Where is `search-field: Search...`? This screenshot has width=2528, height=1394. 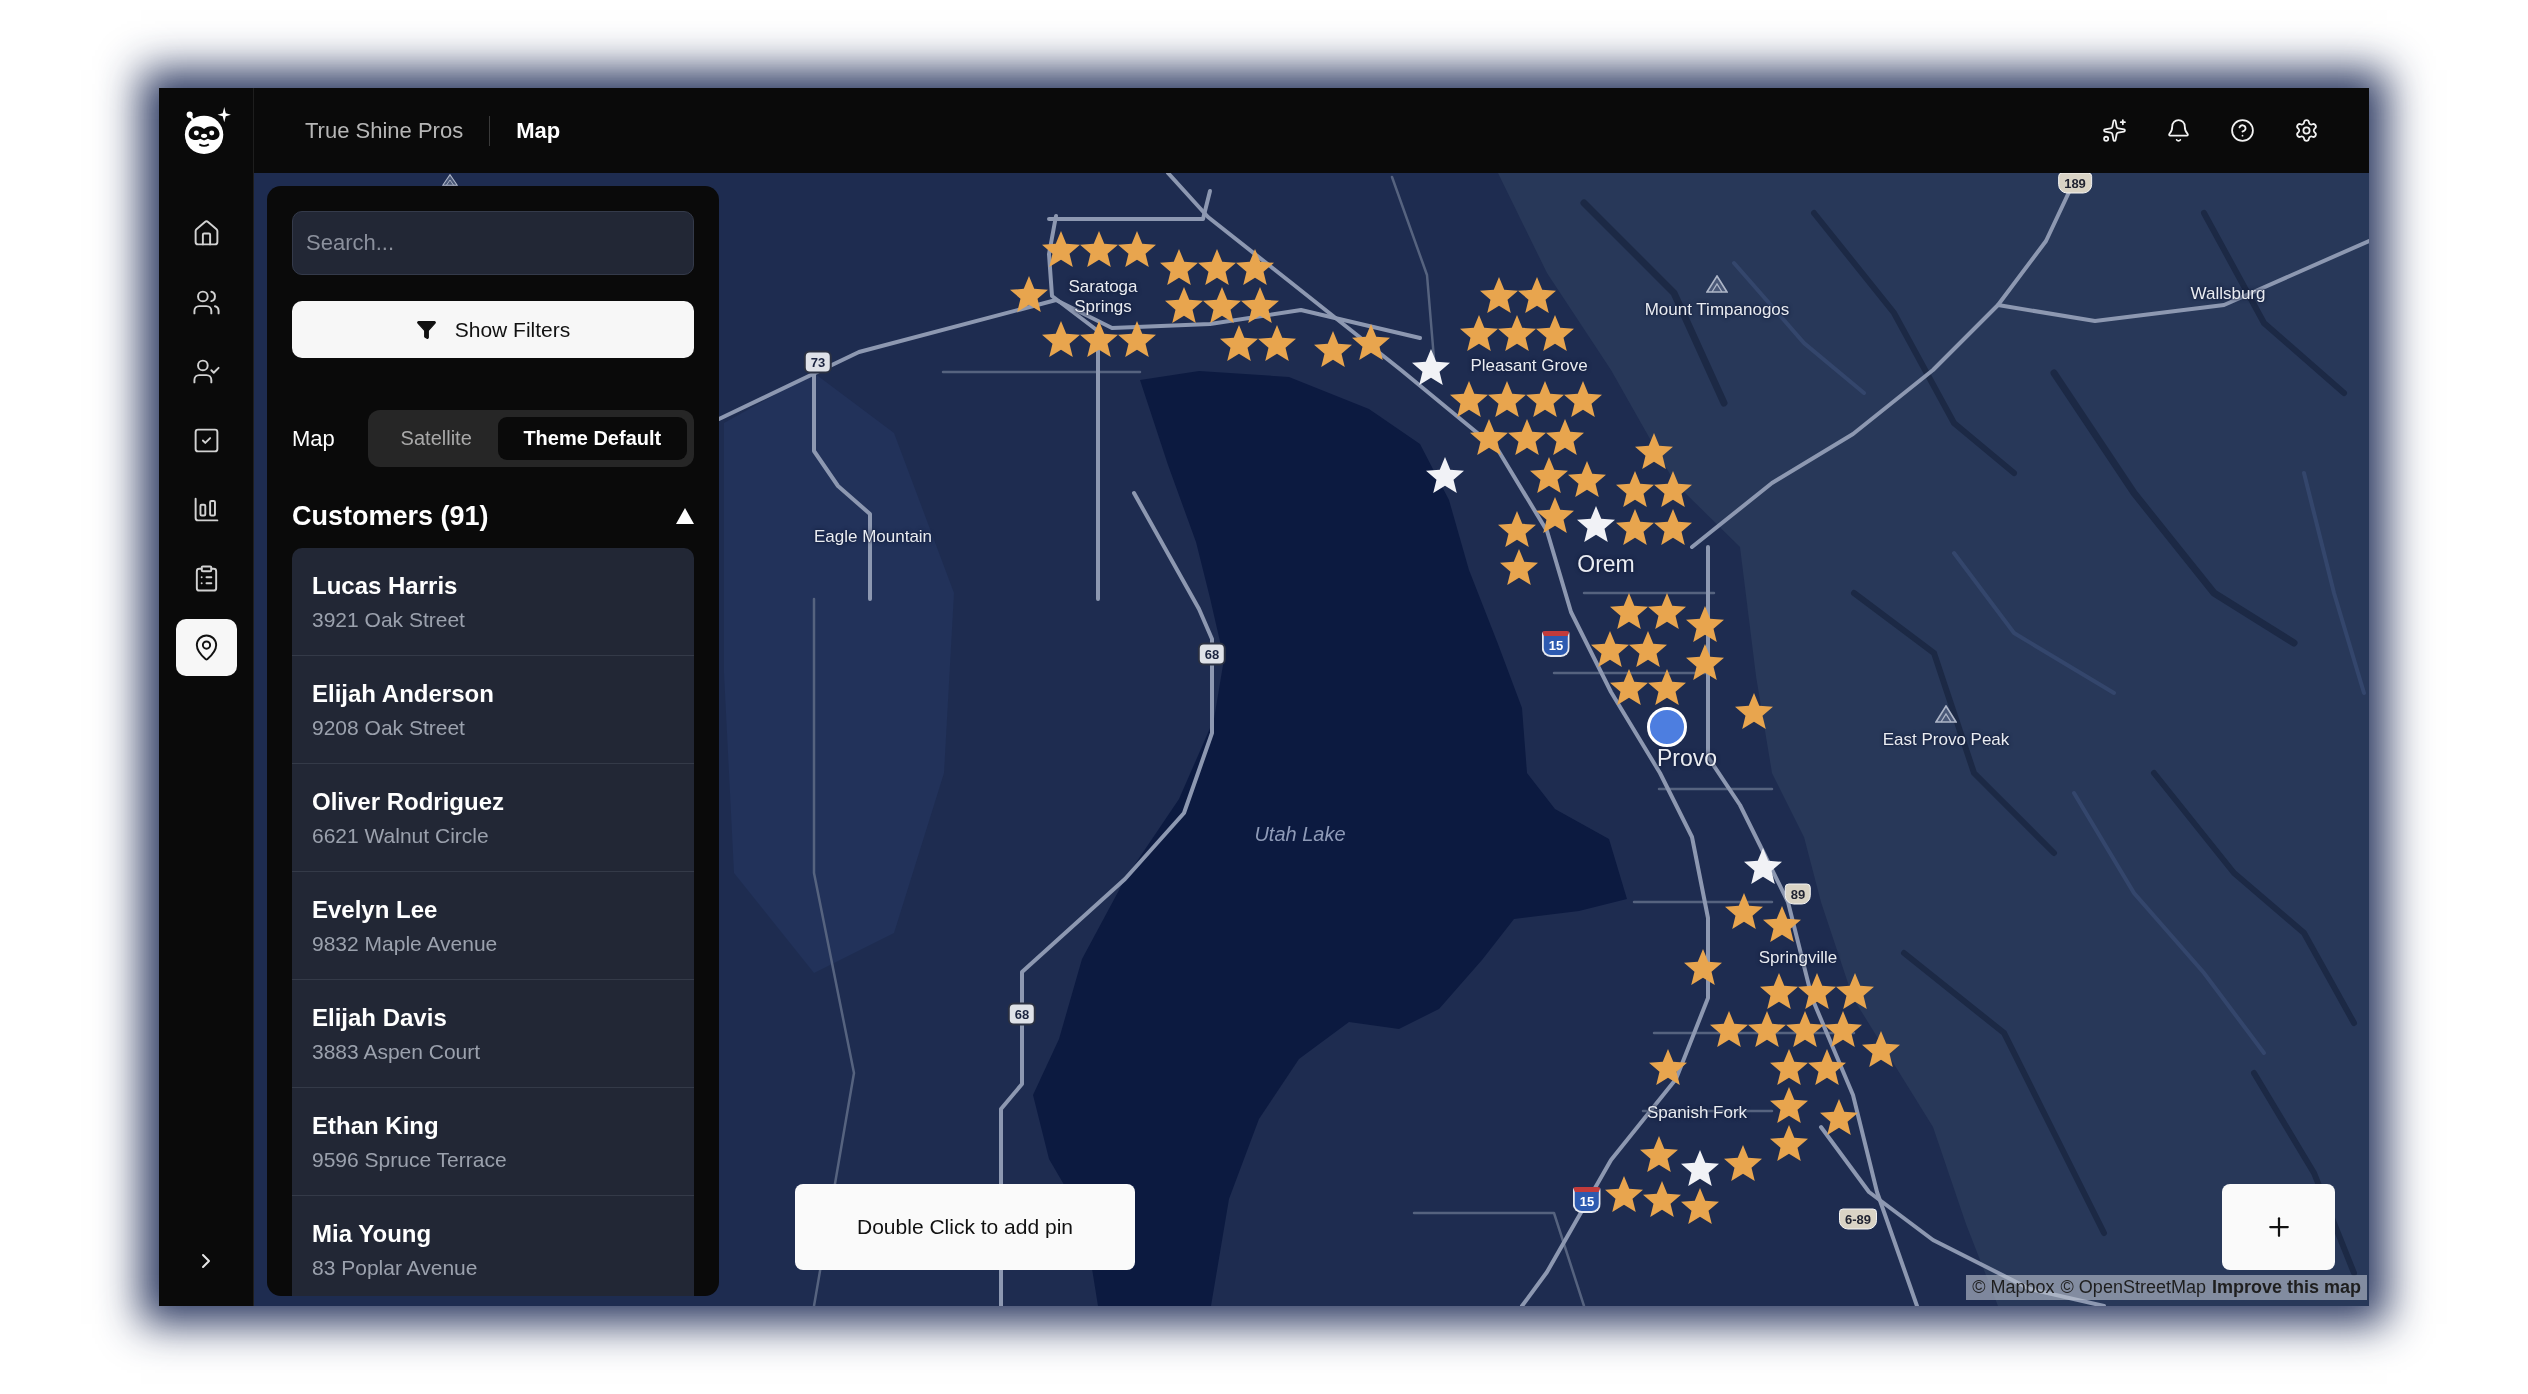 search-field: Search... is located at coordinates (493, 243).